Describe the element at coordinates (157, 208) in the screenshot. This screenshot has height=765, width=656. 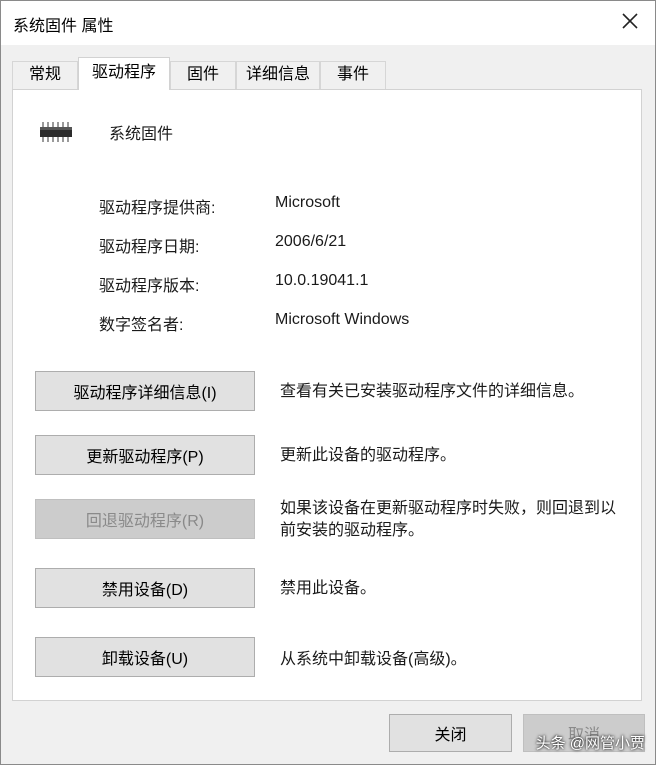
I see `provider-label: 驱动程序提供商:` at that location.